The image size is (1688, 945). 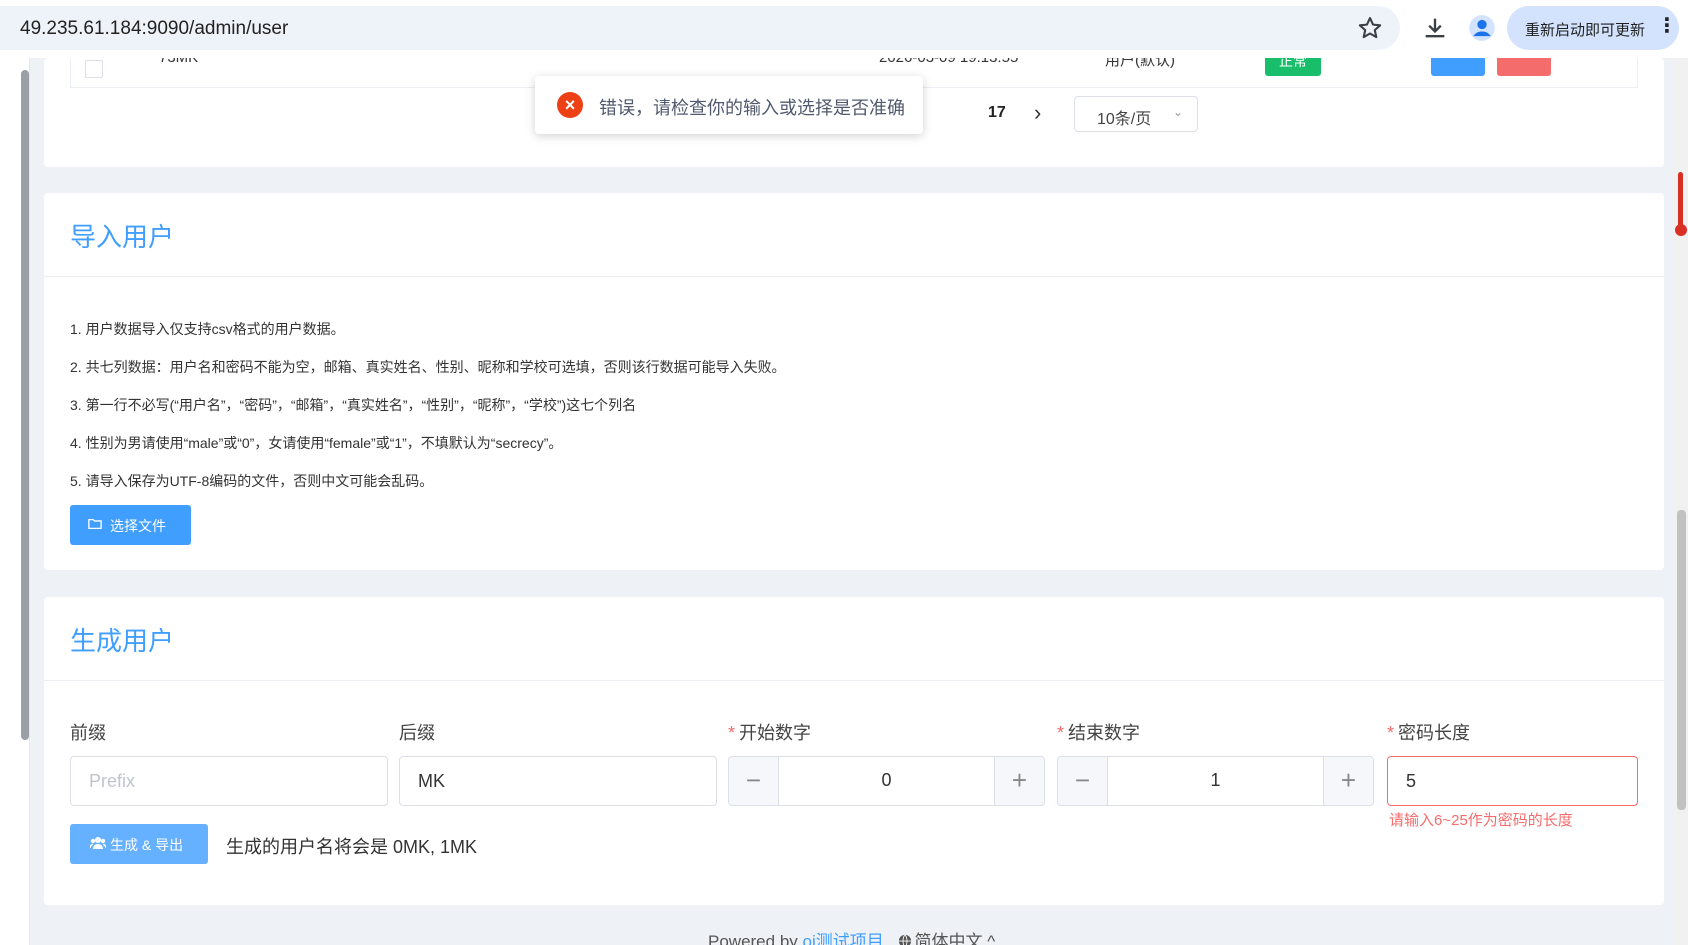 What do you see at coordinates (1104, 733) in the screenshot?
I see `end-number-label-text: 结束数字` at bounding box center [1104, 733].